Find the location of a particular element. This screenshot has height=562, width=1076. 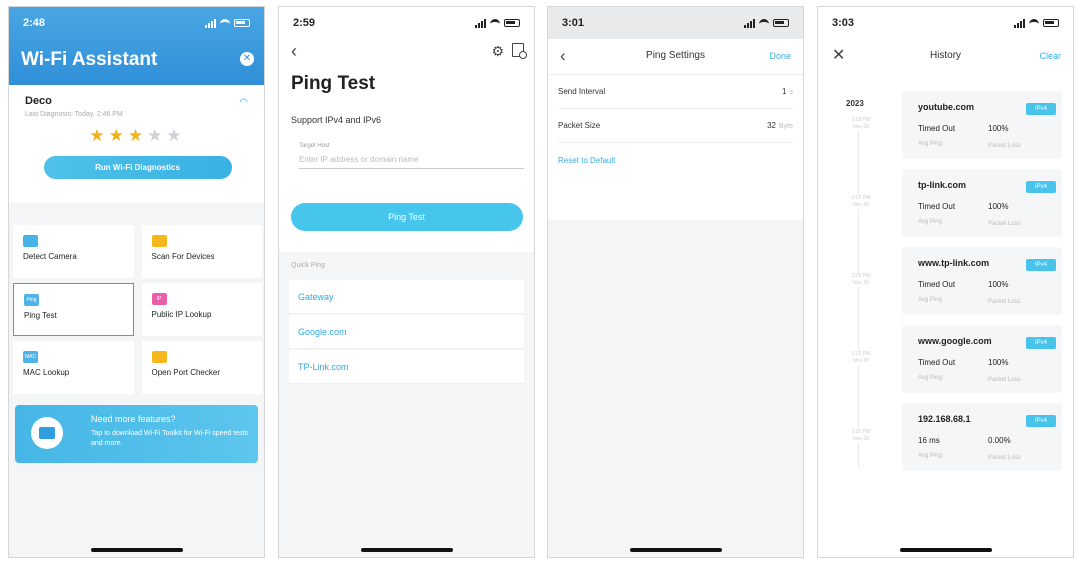

quick-ping-list: Gateway Google.com TP-Link.com is located at coordinates (406, 332).